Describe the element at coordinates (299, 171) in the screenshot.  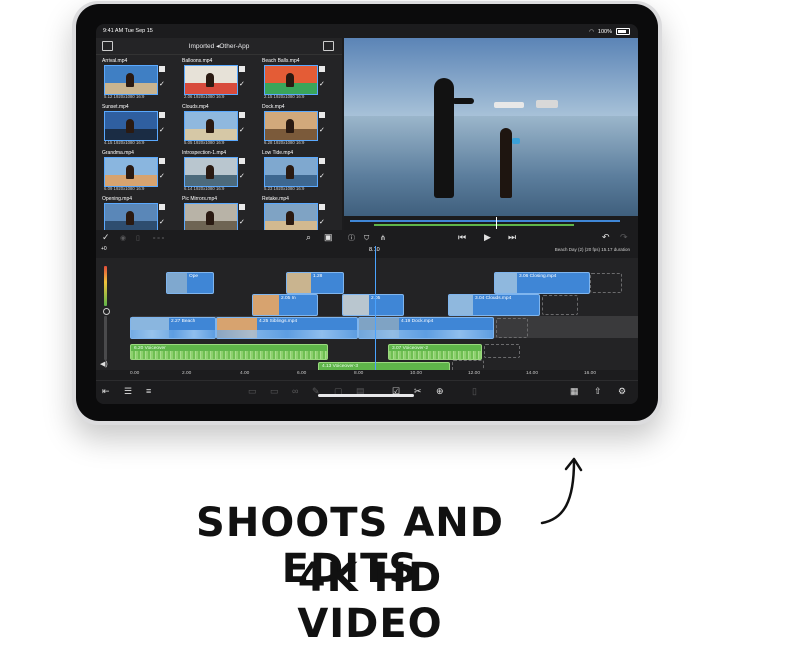
I see `media-clip: Low Tide.mp4 5.23 1920x1080 16:9 ✓` at that location.